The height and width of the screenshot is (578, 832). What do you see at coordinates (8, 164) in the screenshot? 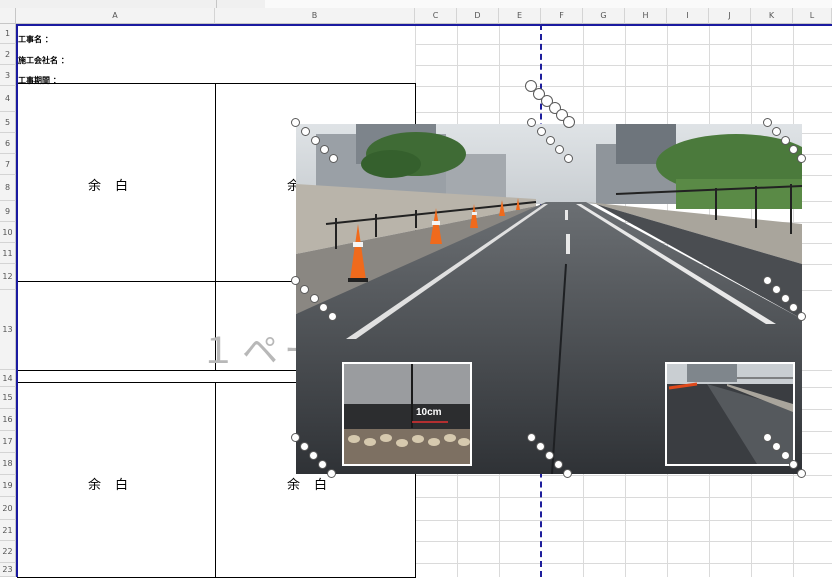
I see `row-header-7: 7` at bounding box center [8, 164].